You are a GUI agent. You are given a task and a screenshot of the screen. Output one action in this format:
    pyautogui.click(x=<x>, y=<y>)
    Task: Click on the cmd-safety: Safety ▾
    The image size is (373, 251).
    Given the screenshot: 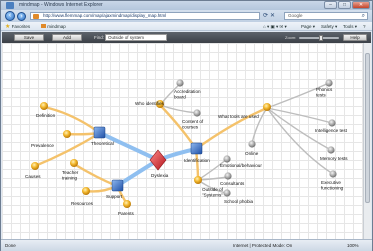 What is the action you would take?
    pyautogui.click(x=329, y=26)
    